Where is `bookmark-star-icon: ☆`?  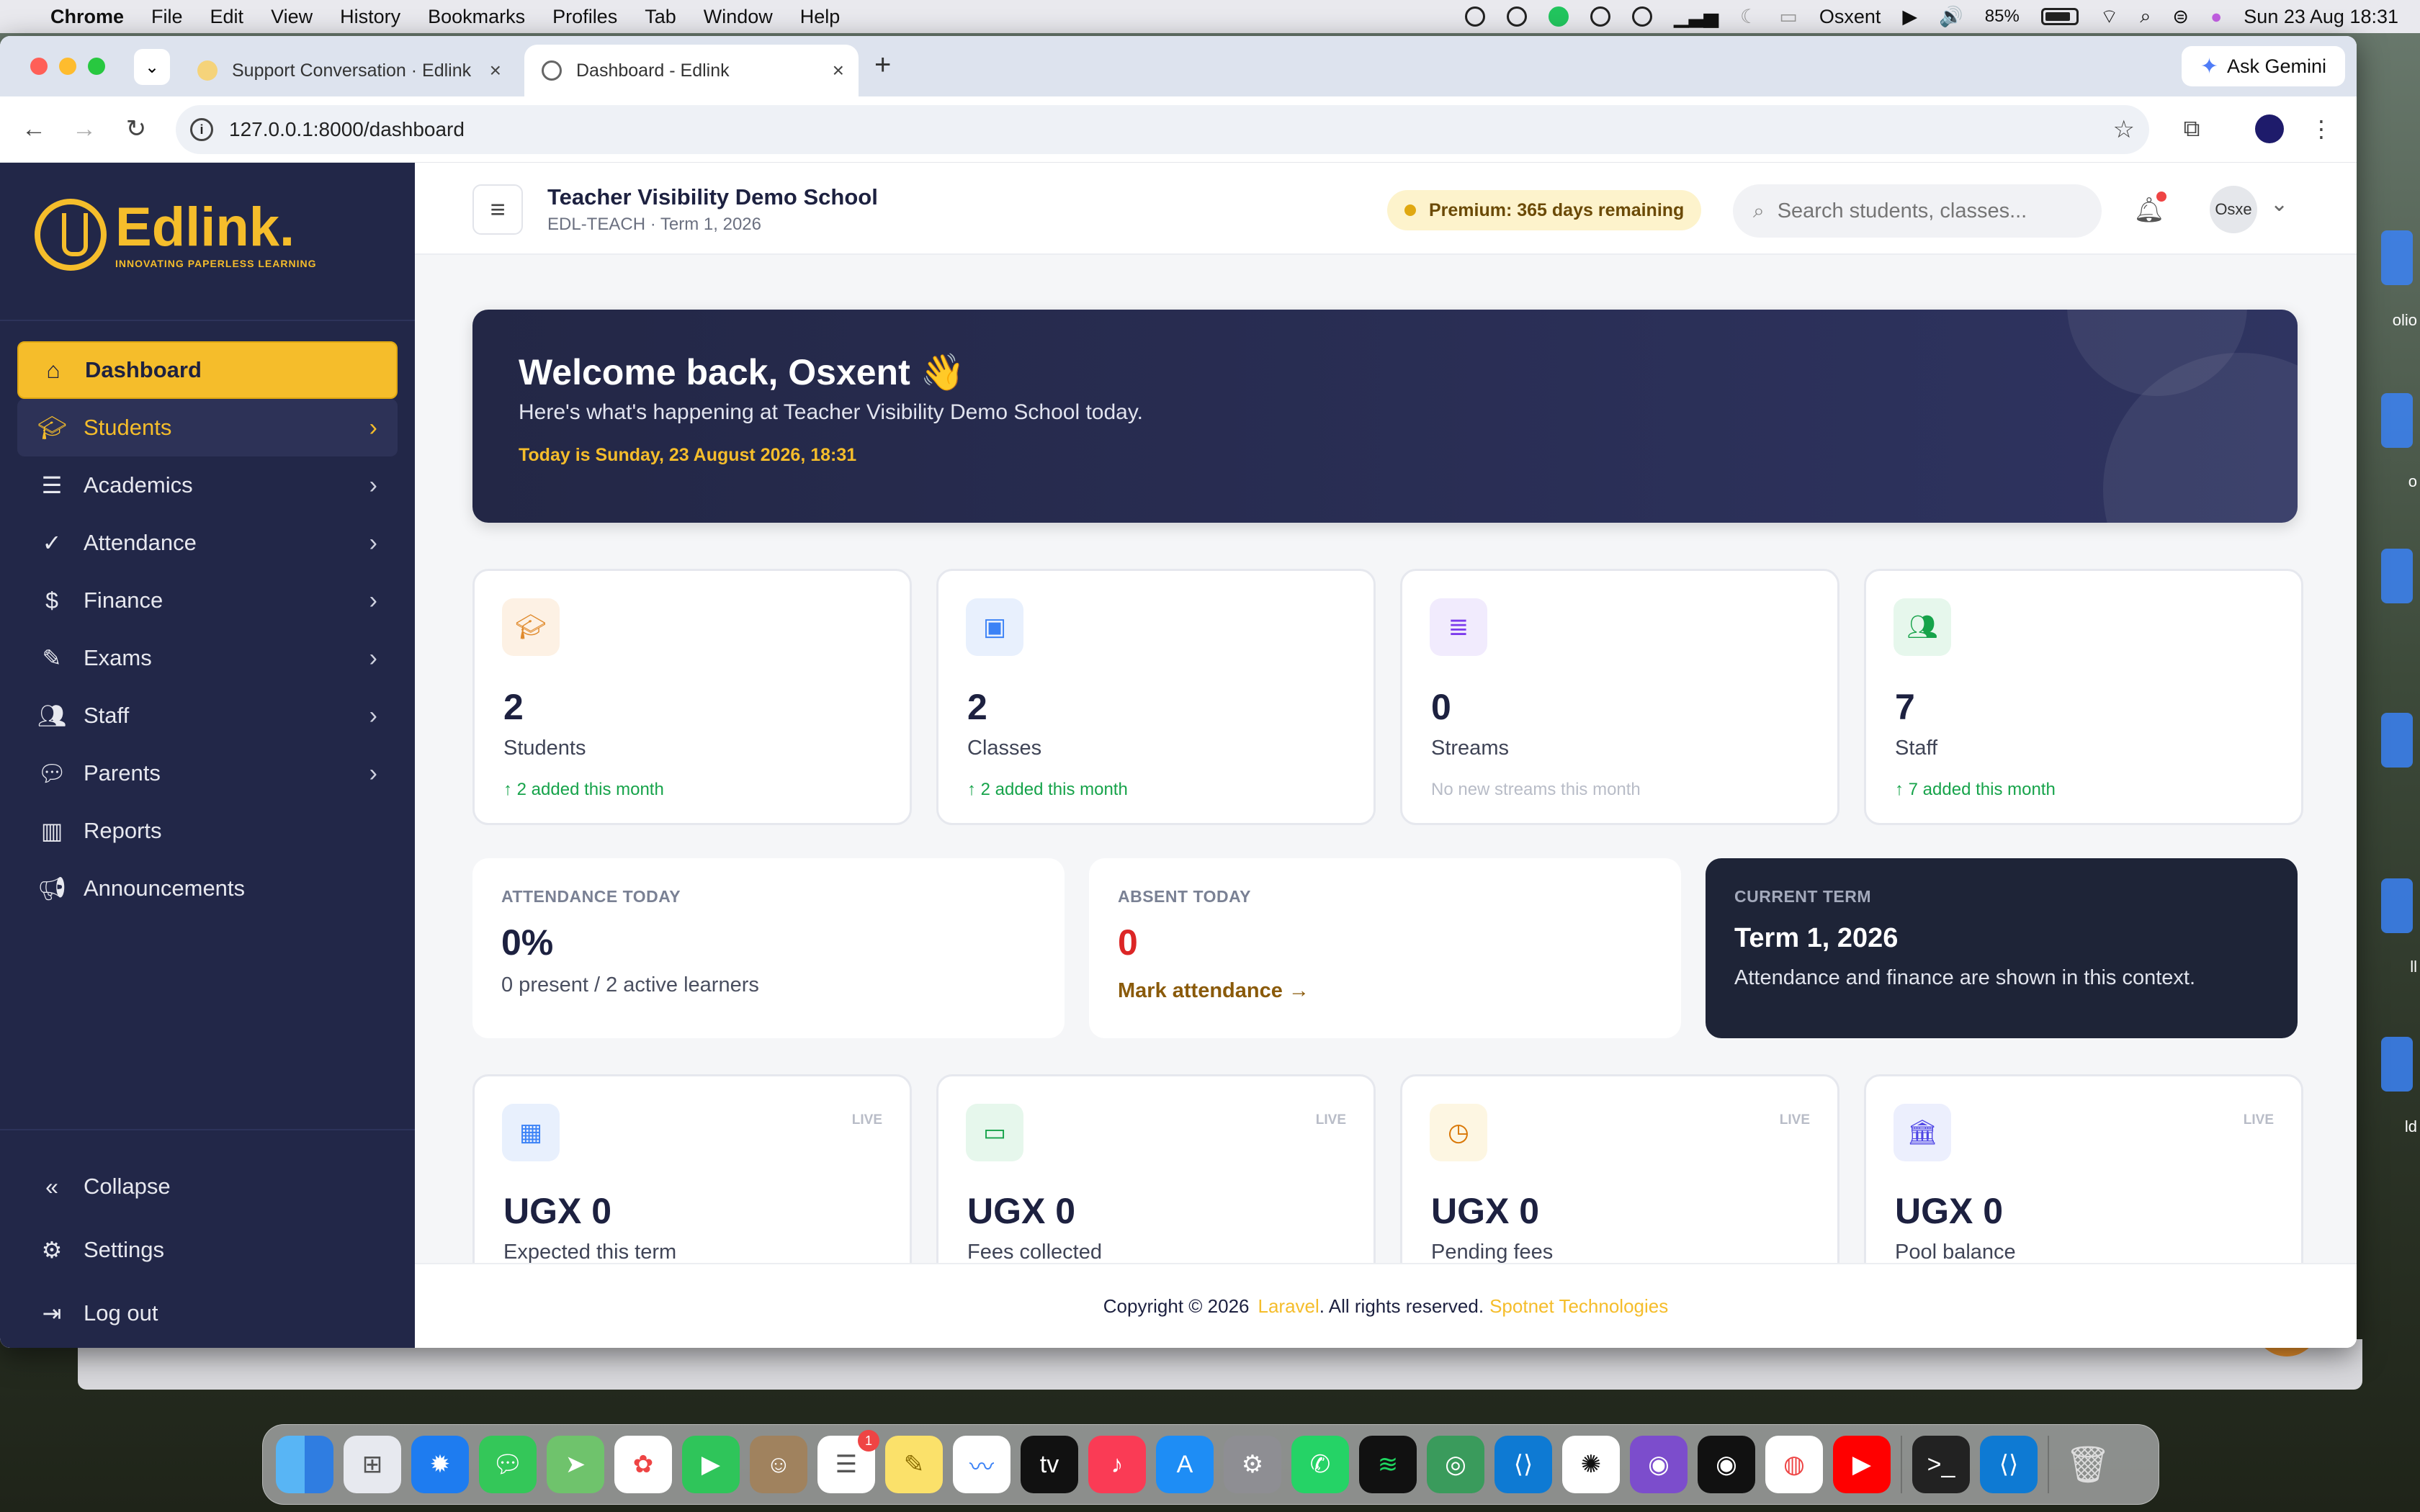
bookmark-star-icon: ☆ is located at coordinates (2124, 129).